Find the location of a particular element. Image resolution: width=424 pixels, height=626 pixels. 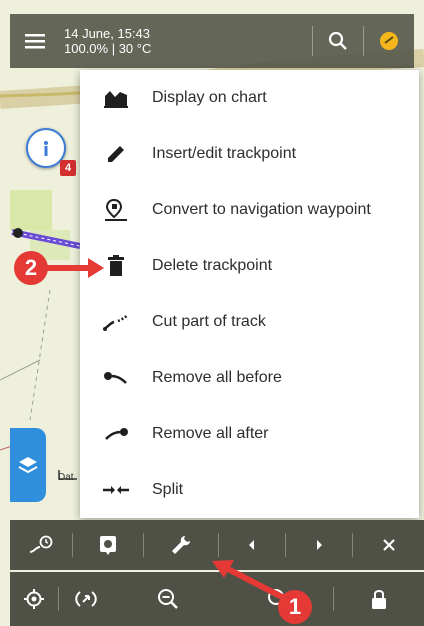

remove-after-icon is located at coordinates (116, 434).